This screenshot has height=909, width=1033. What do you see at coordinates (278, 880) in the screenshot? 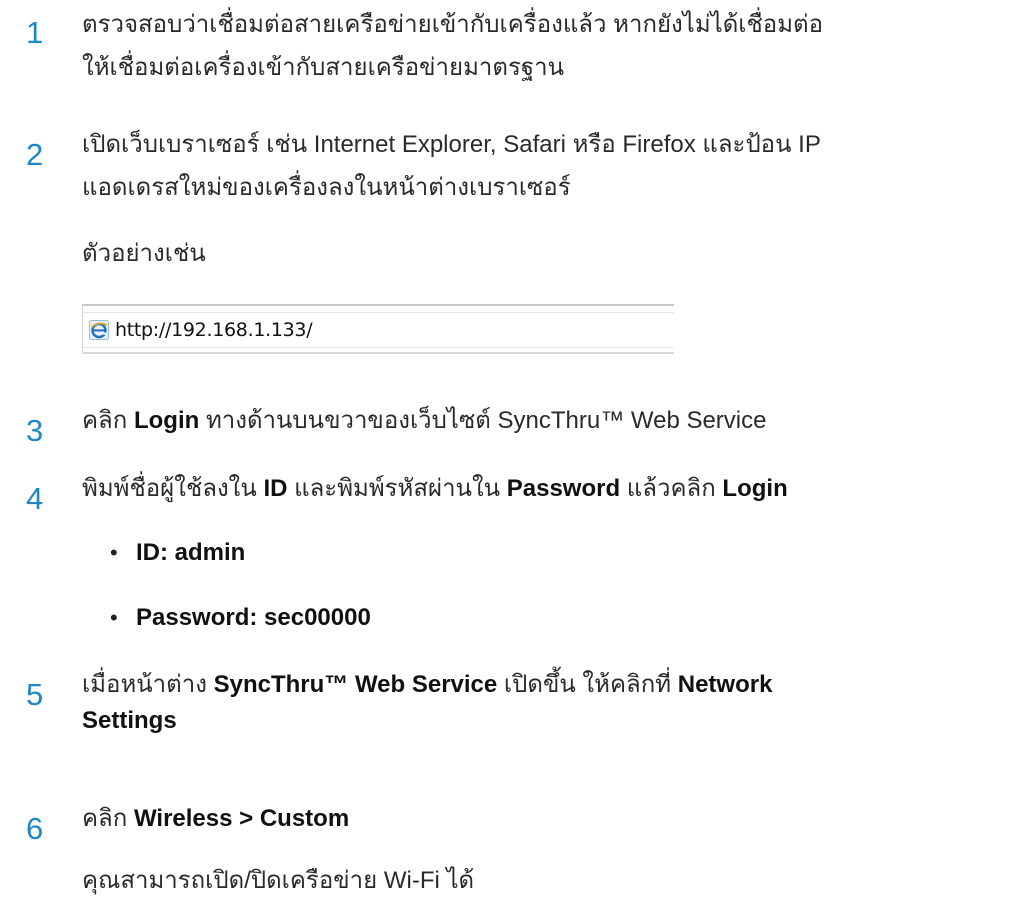
I see `step-note: คุณสามารถเปิด/ปิดเครือข่าย Wi-Fi ได้` at bounding box center [278, 880].